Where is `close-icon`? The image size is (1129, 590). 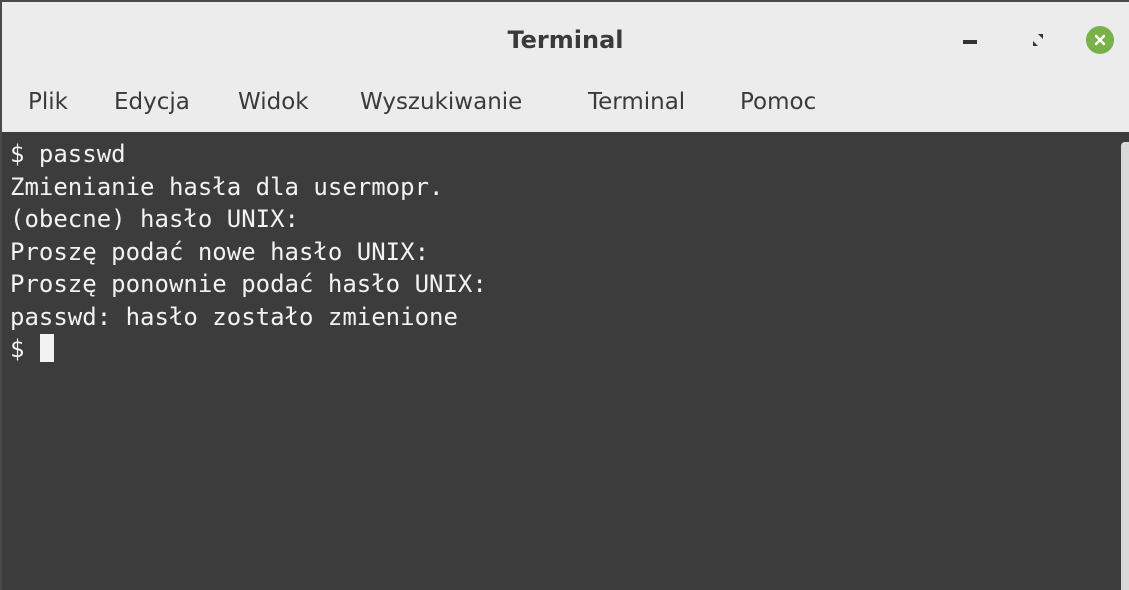 close-icon is located at coordinates (1100, 40).